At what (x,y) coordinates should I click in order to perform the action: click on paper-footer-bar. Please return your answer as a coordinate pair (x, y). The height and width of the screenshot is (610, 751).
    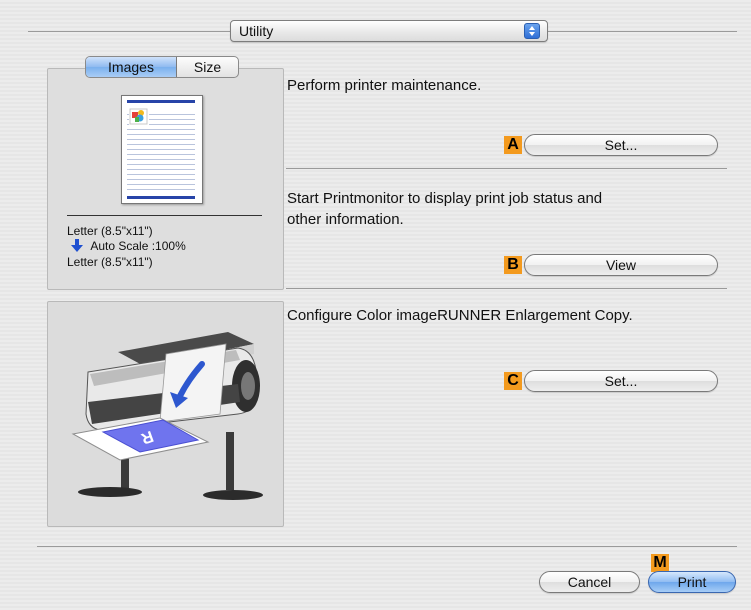
    Looking at the image, I should click on (161, 197).